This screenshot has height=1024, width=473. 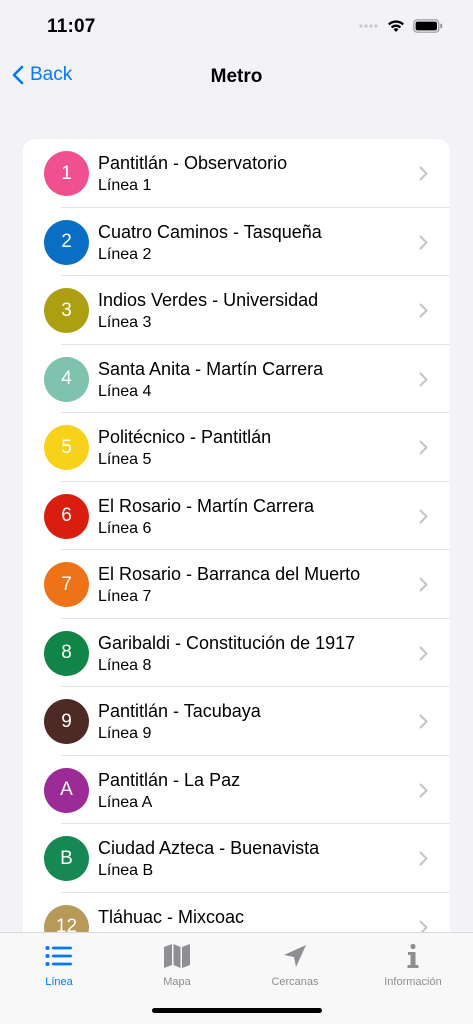 I want to click on line-route-title: Politécnico - Pantitlán, so click(x=185, y=437).